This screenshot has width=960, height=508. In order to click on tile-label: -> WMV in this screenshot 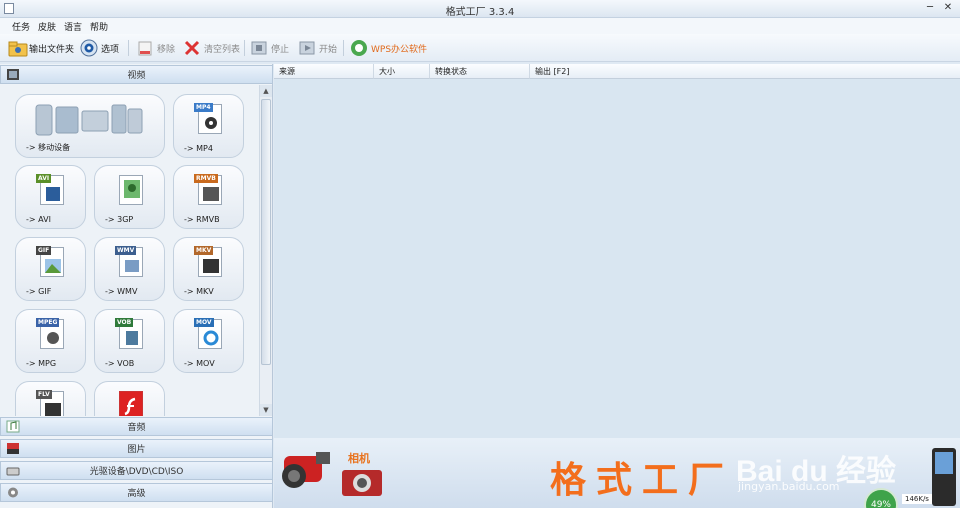, I will do `click(121, 291)`.